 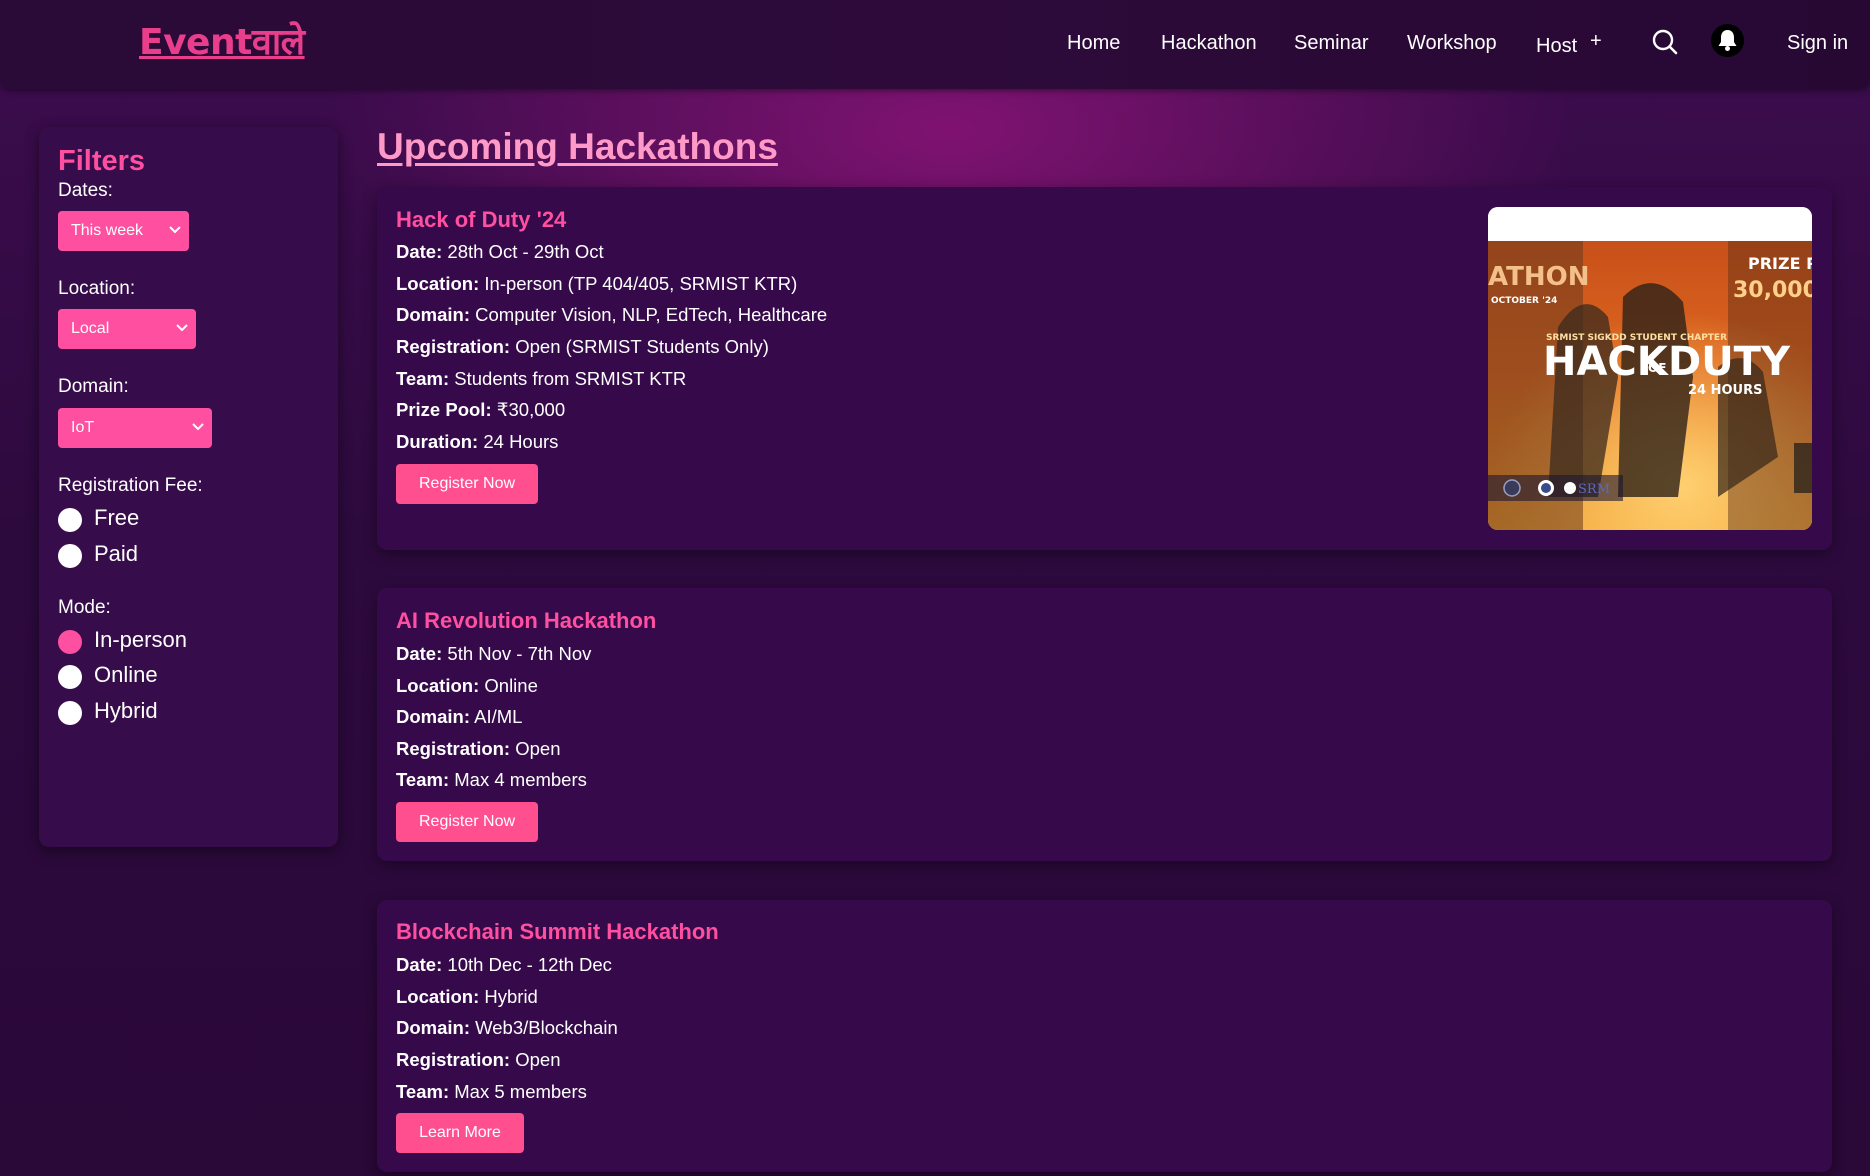 What do you see at coordinates (84, 607) in the screenshot?
I see `mode-label: Mode:` at bounding box center [84, 607].